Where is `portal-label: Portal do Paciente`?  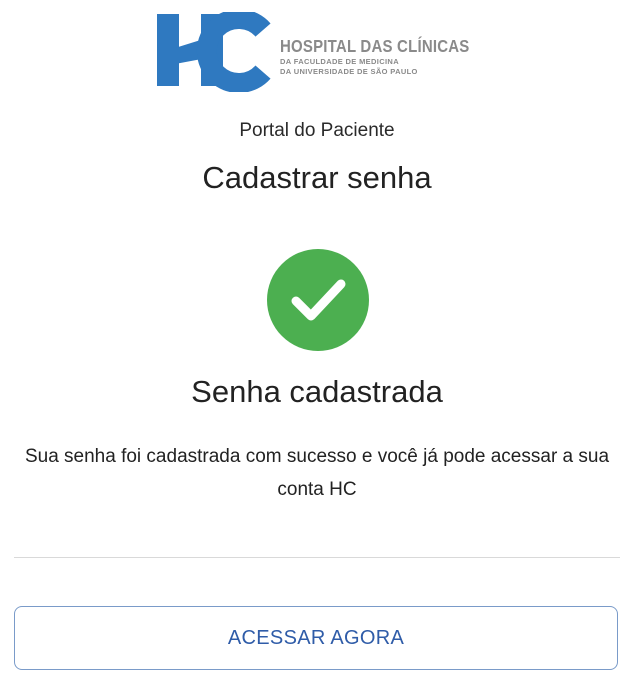 portal-label: Portal do Paciente is located at coordinates (317, 130).